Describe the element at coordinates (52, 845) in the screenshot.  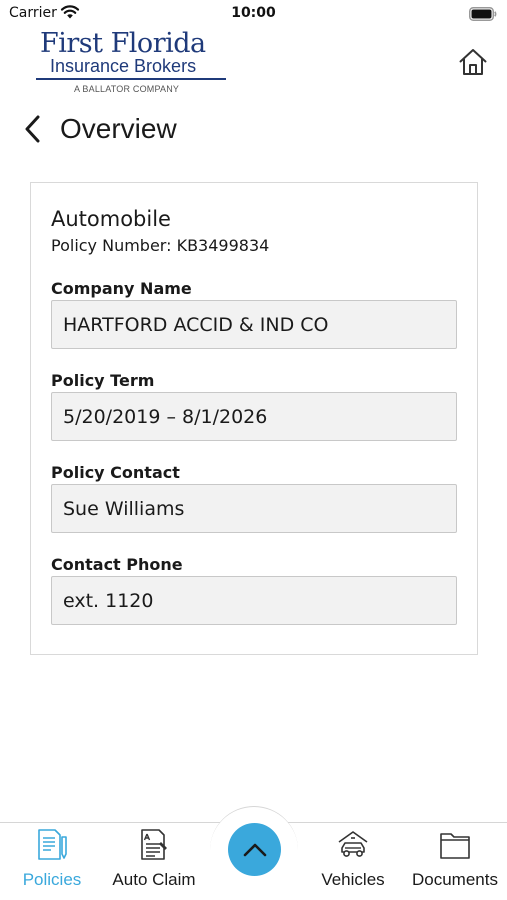
I see `policy-document-icon` at that location.